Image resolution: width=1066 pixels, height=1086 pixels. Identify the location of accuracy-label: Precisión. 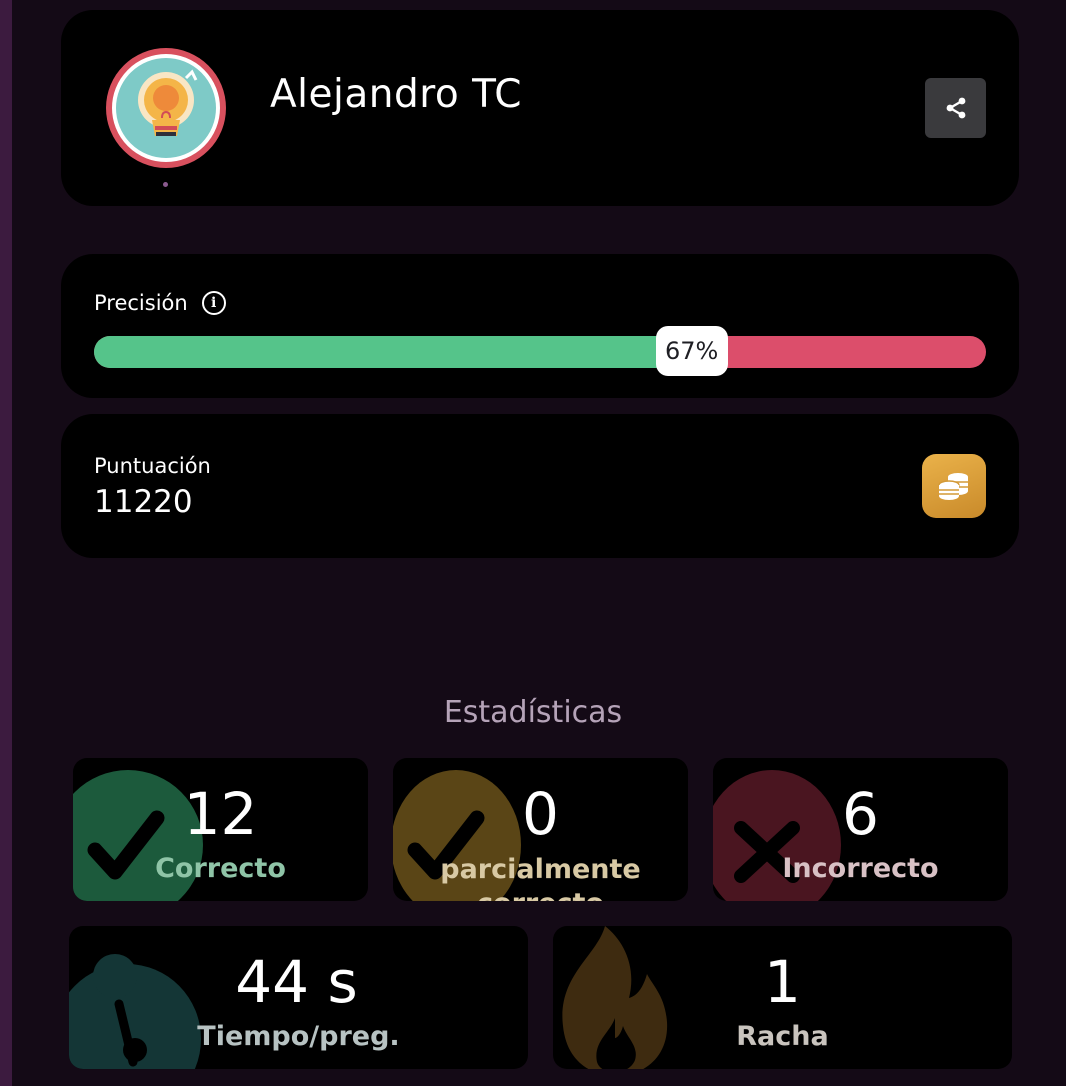
(141, 303).